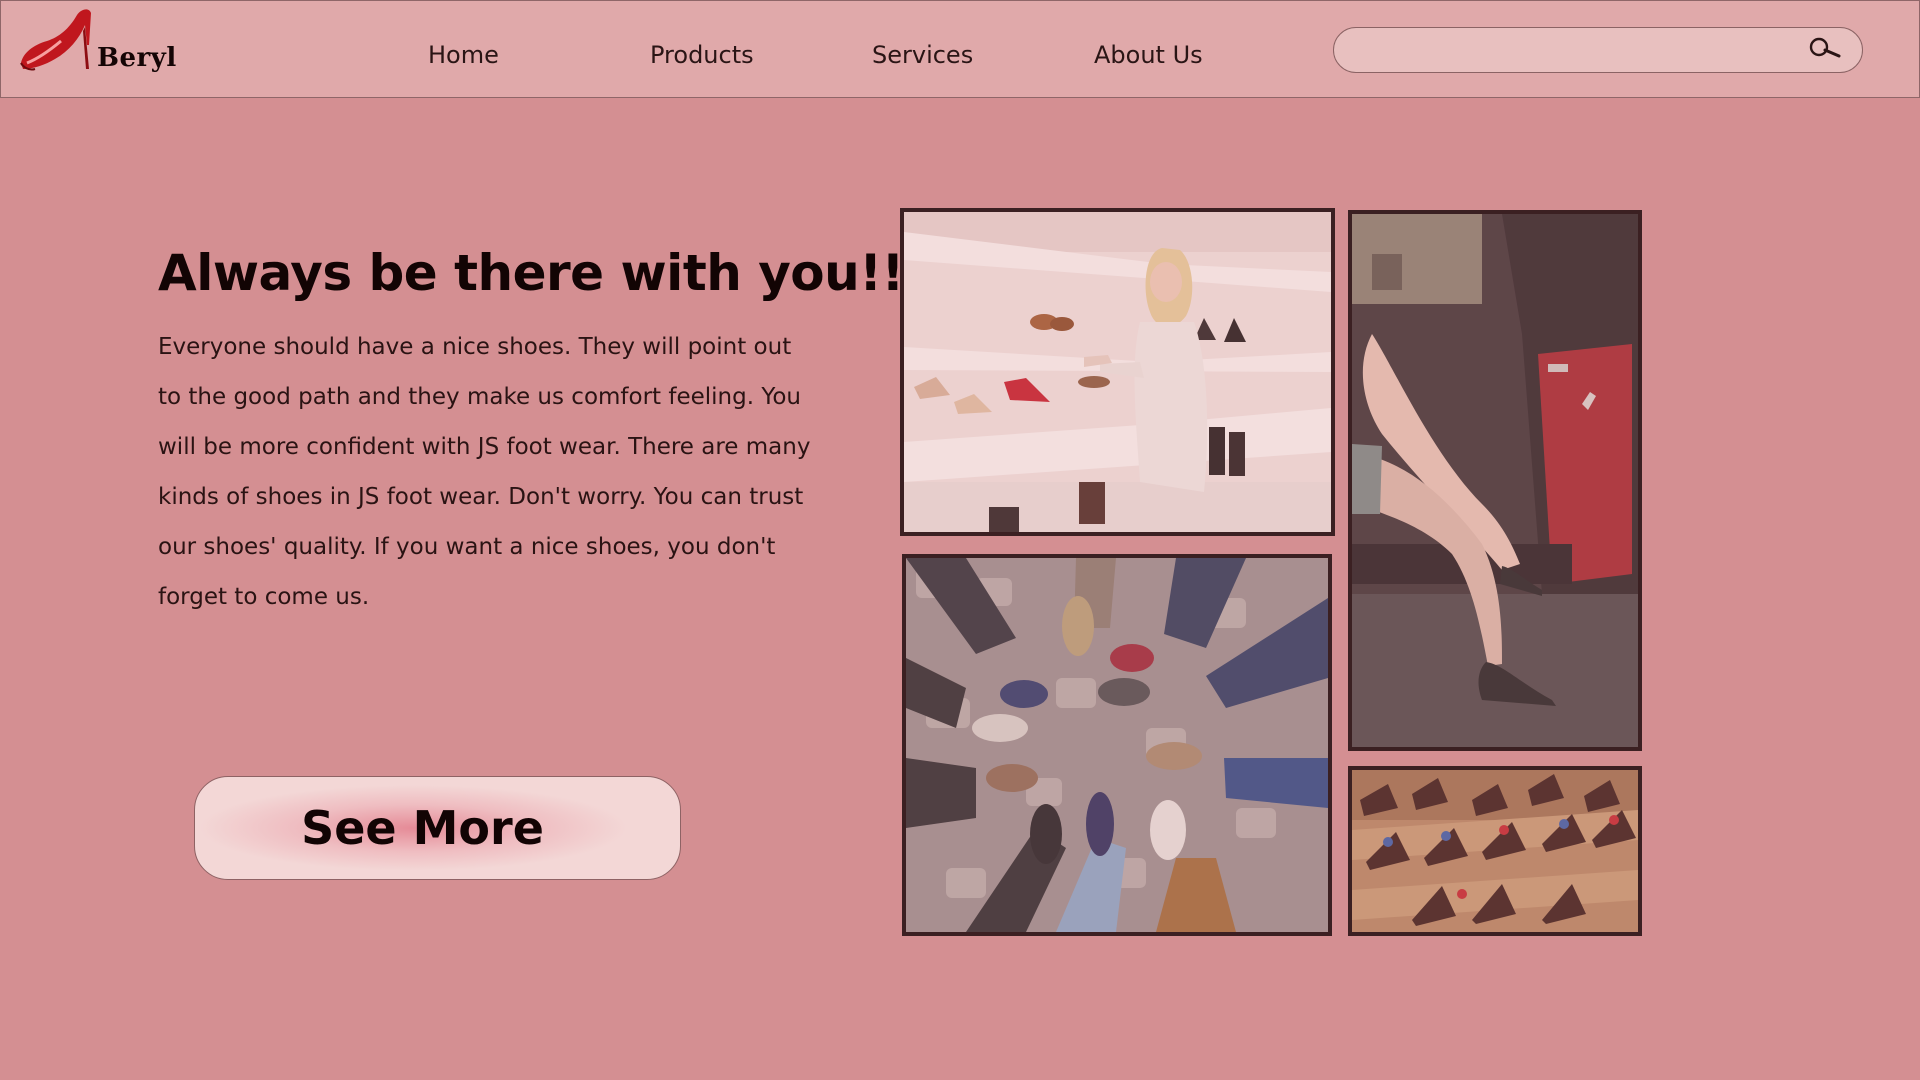  I want to click on legs-high-heels-car-photo, so click(1495, 480).